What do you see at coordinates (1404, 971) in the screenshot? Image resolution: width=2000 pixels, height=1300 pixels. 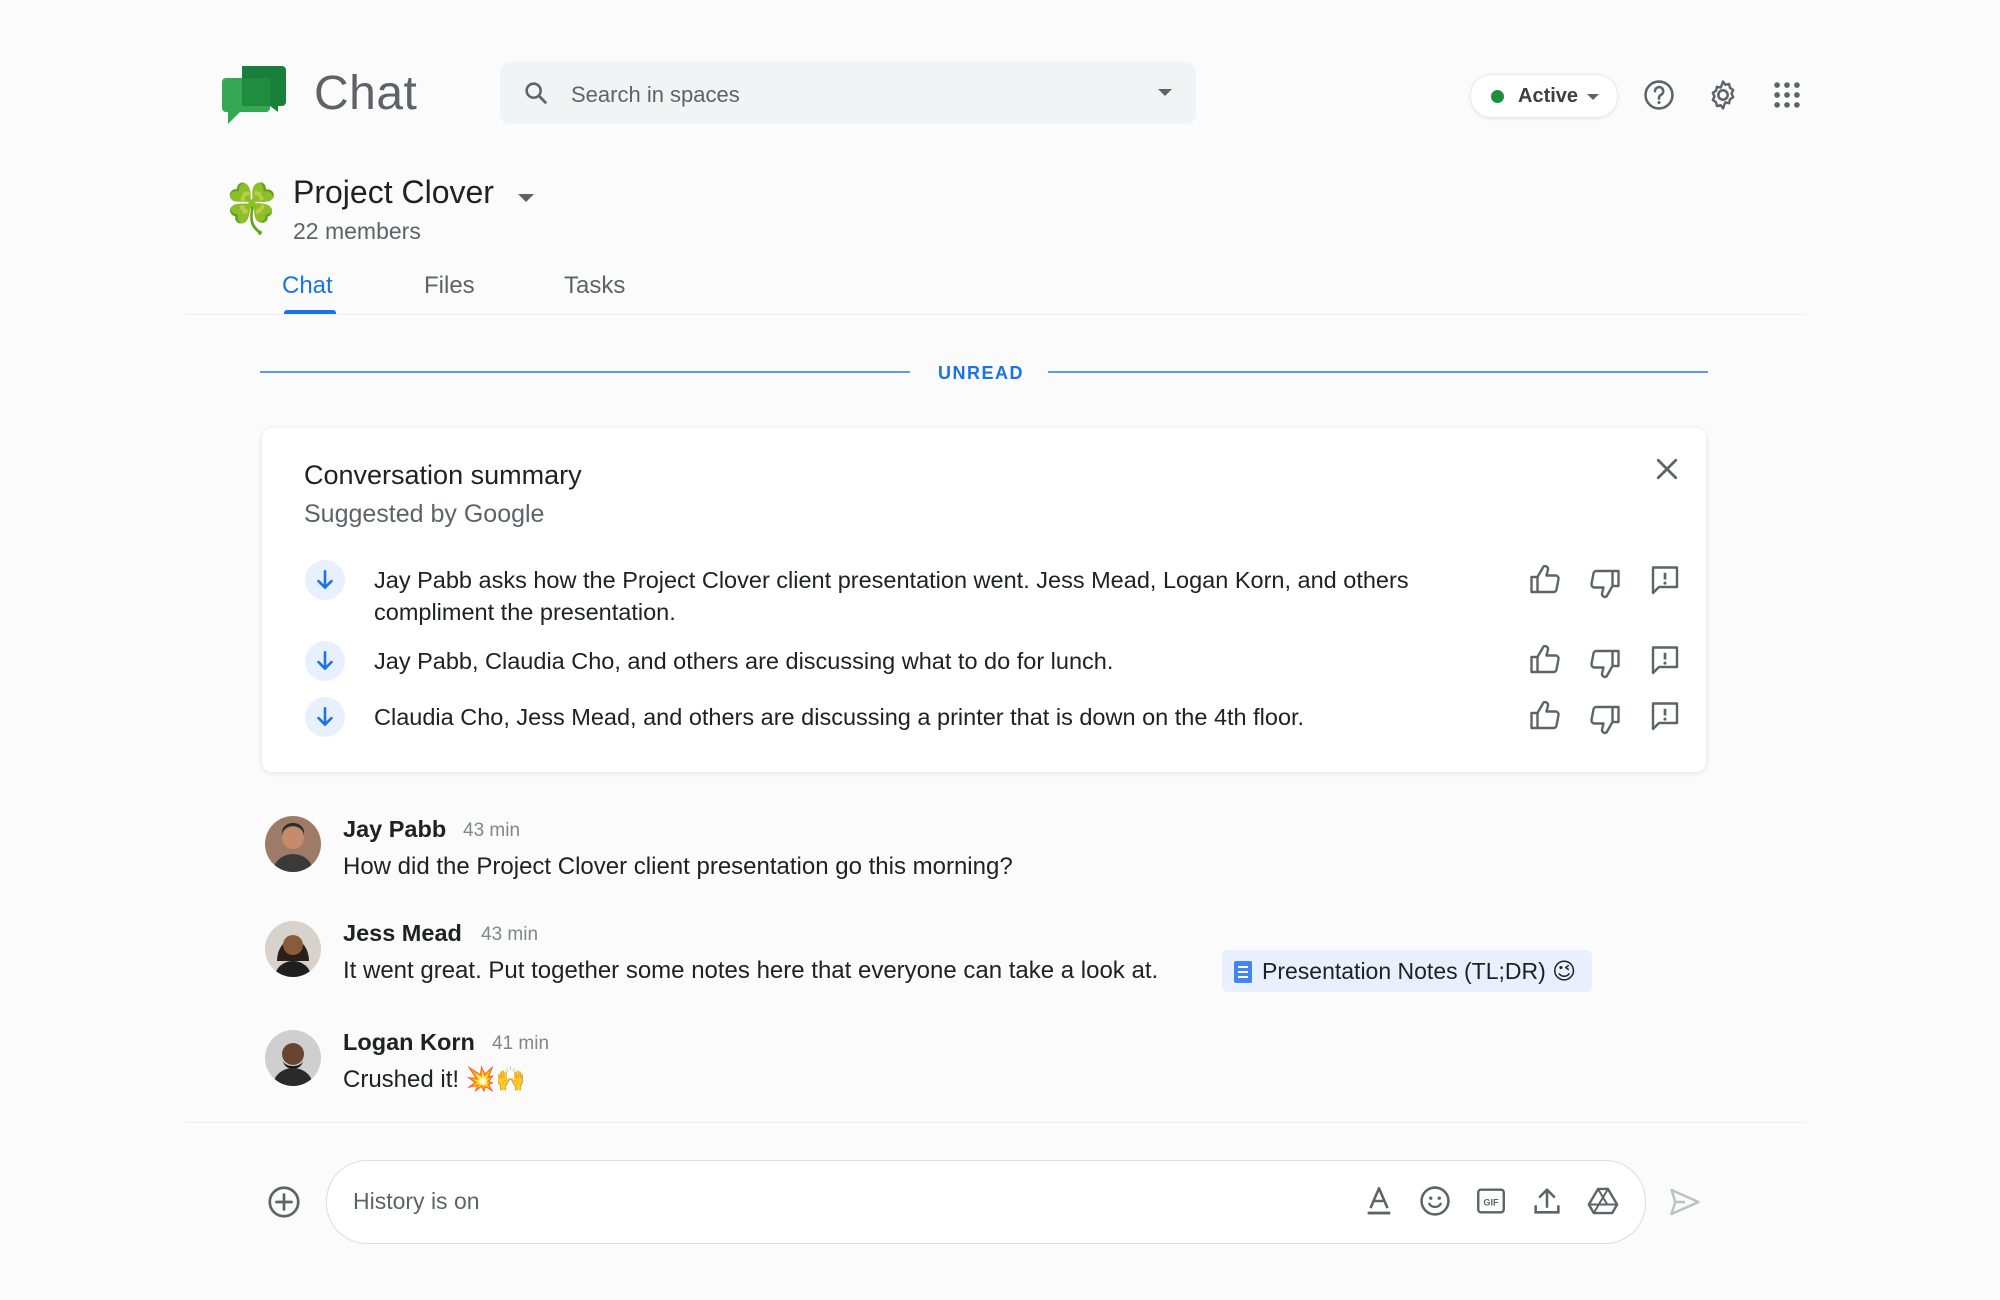 I see `attachment-title: Presentation Notes (TL;DR)` at bounding box center [1404, 971].